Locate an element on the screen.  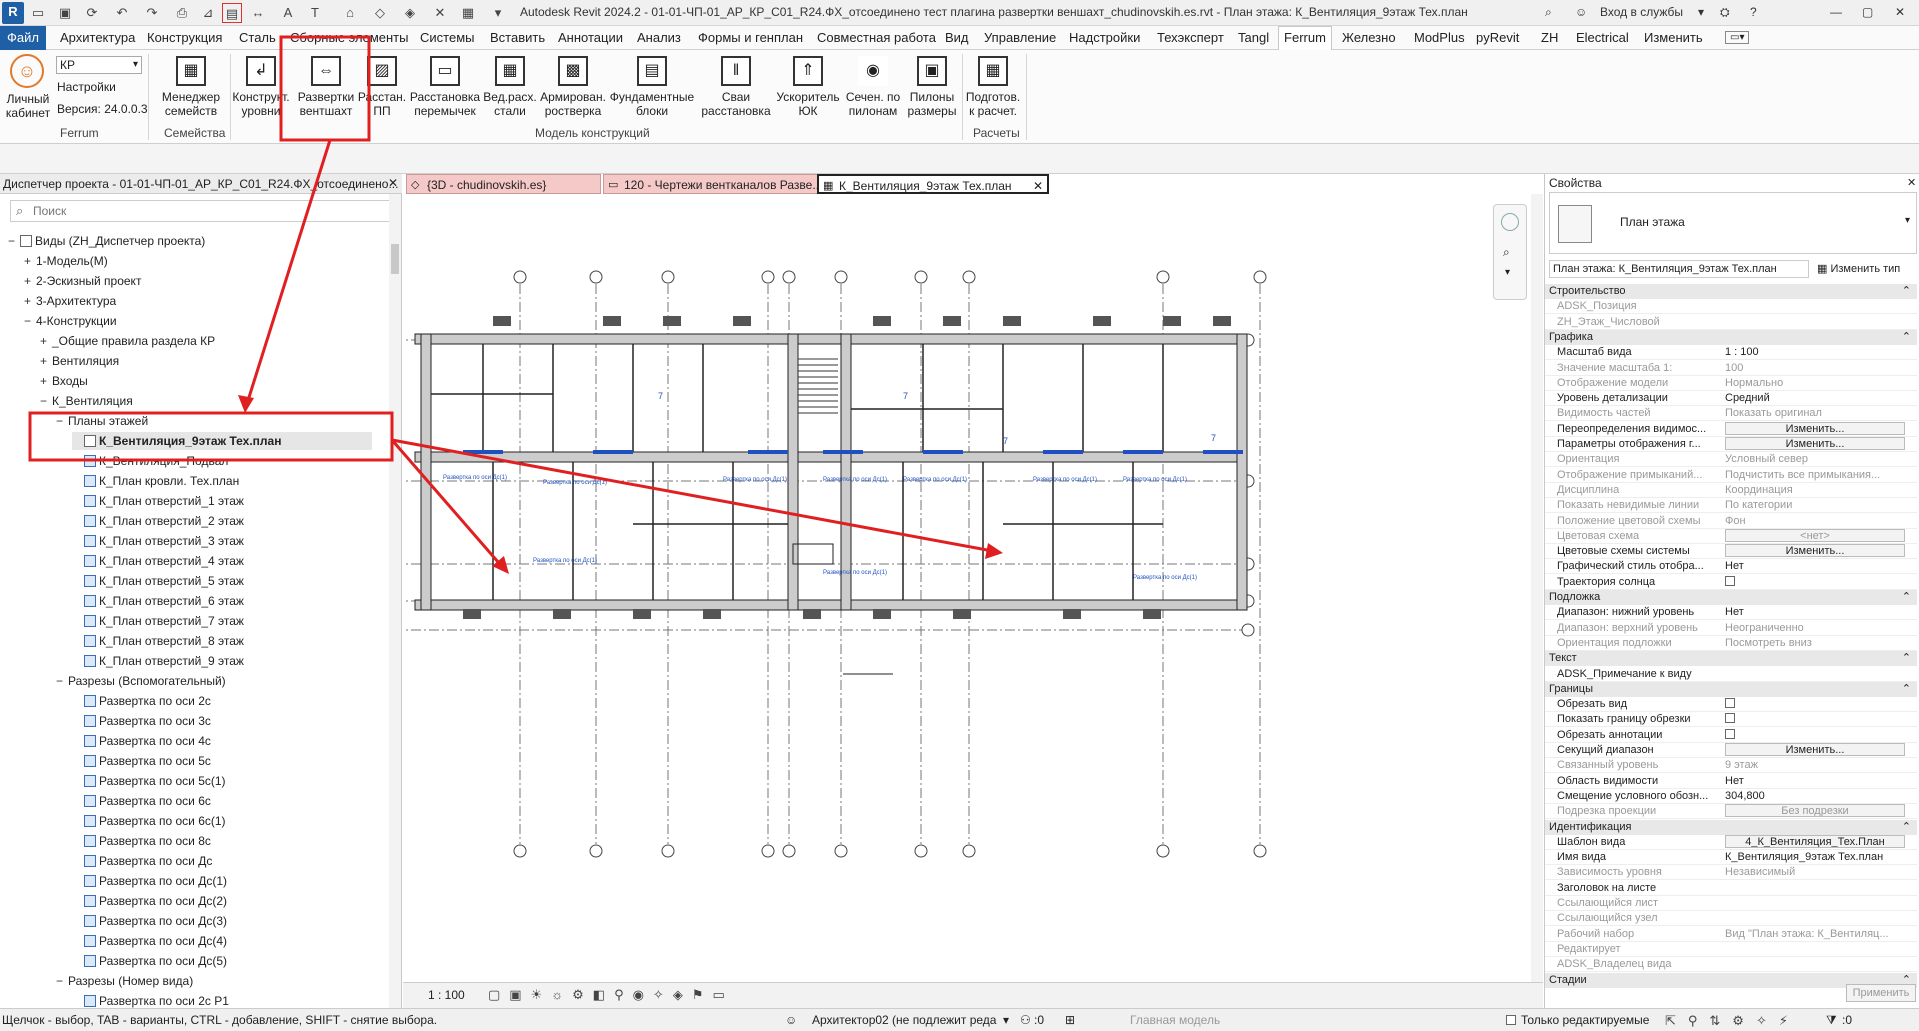
tree-view-item: Развертка по оси Дс(5) is located at coordinates (149, 961).